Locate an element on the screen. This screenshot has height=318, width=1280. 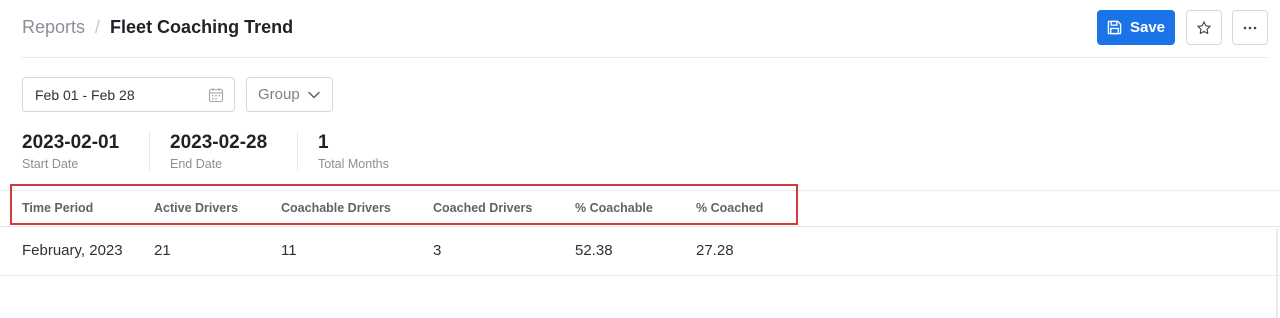
breadcrumb-reports-link: Reports is located at coordinates (53, 27).